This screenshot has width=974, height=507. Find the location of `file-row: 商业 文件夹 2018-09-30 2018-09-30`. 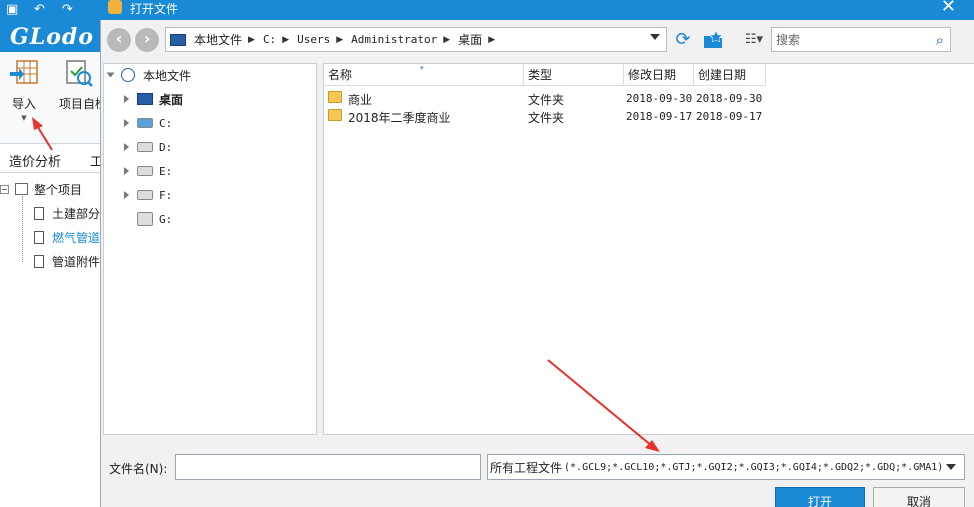

file-row: 商业 文件夹 2018-09-30 2018-09-30 is located at coordinates (545, 99).